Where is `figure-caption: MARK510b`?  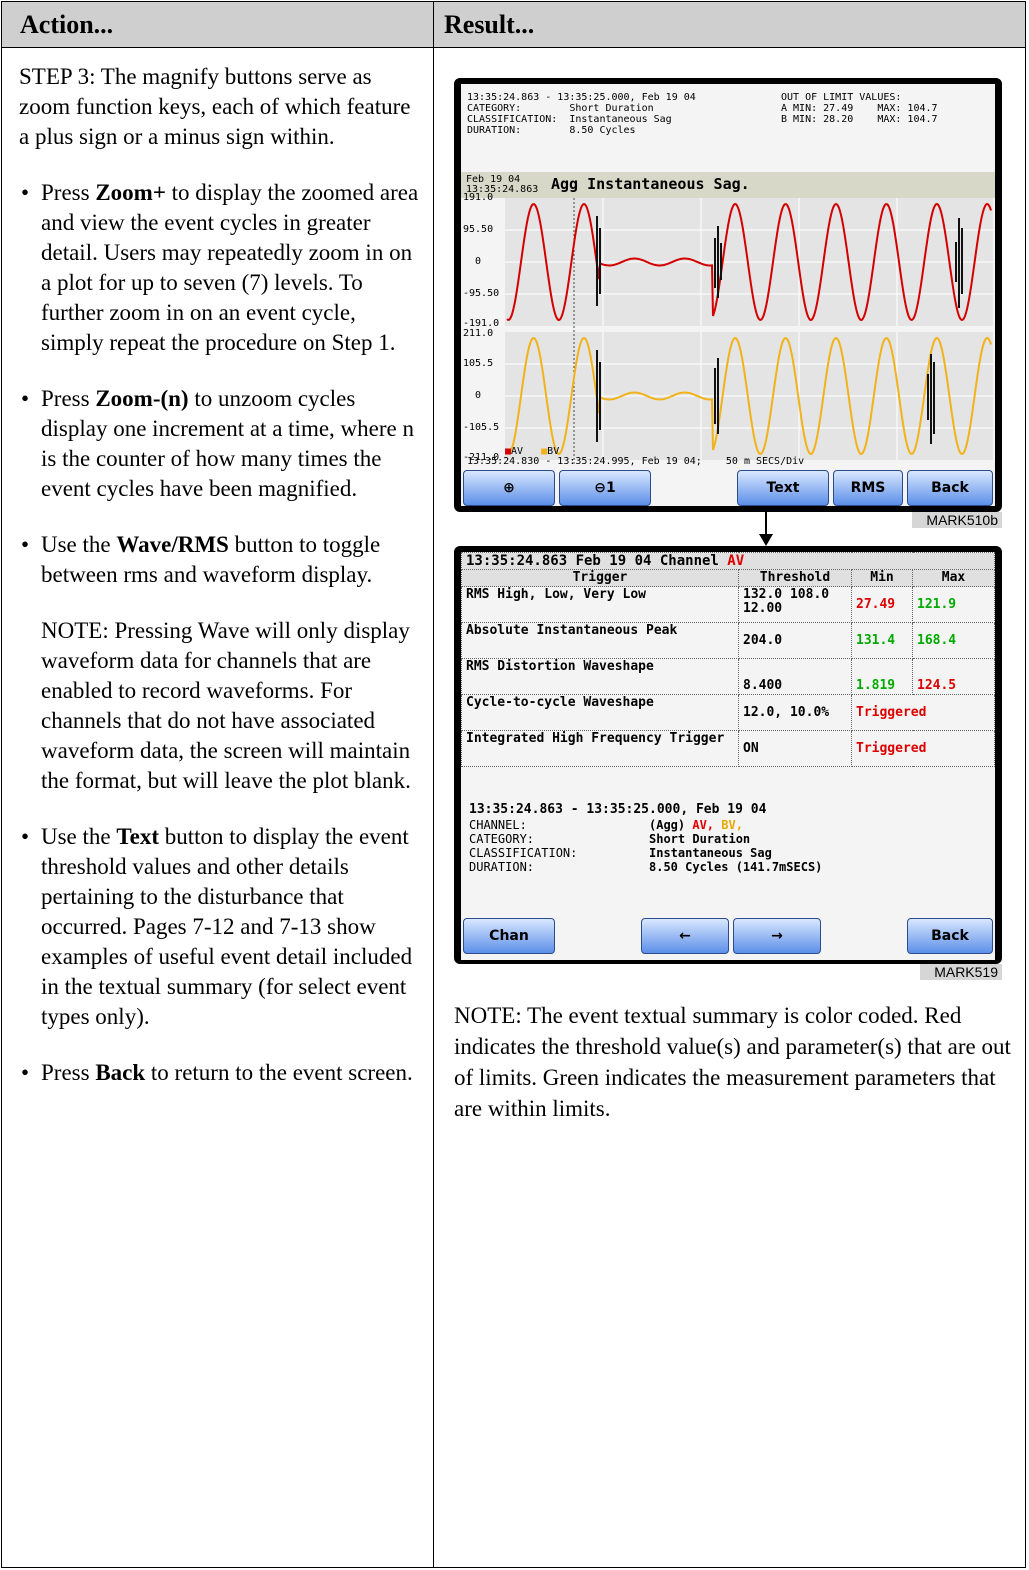 figure-caption: MARK510b is located at coordinates (957, 520).